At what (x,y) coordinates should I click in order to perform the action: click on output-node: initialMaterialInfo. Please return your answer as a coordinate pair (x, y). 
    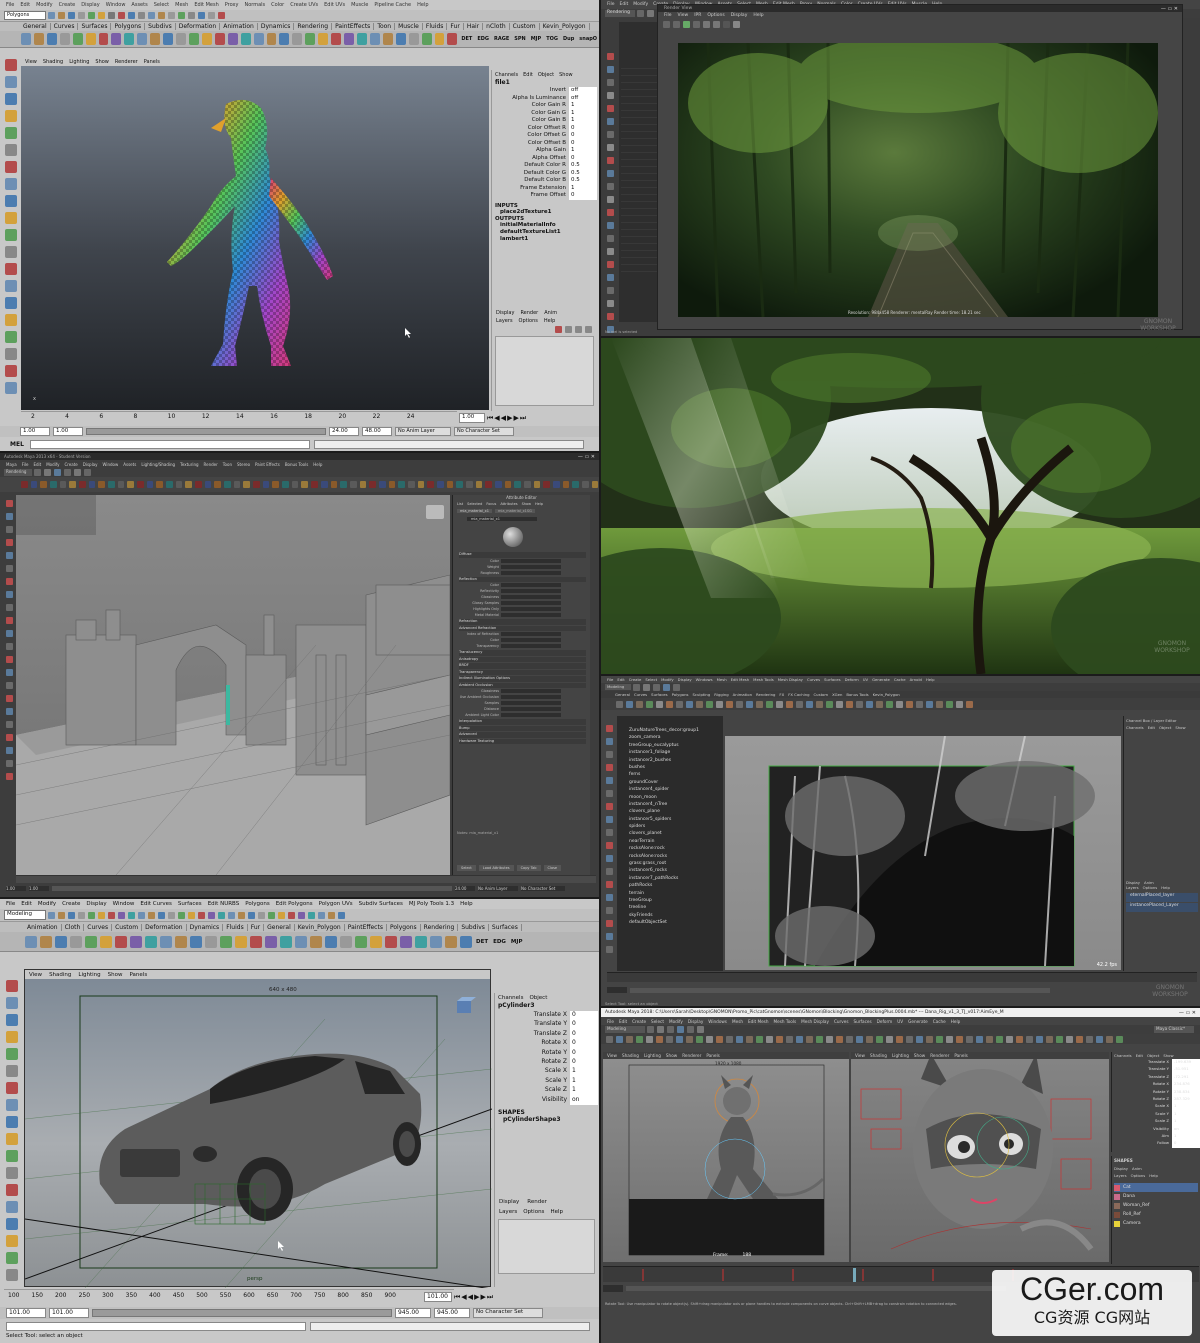
    Looking at the image, I should click on (548, 225).